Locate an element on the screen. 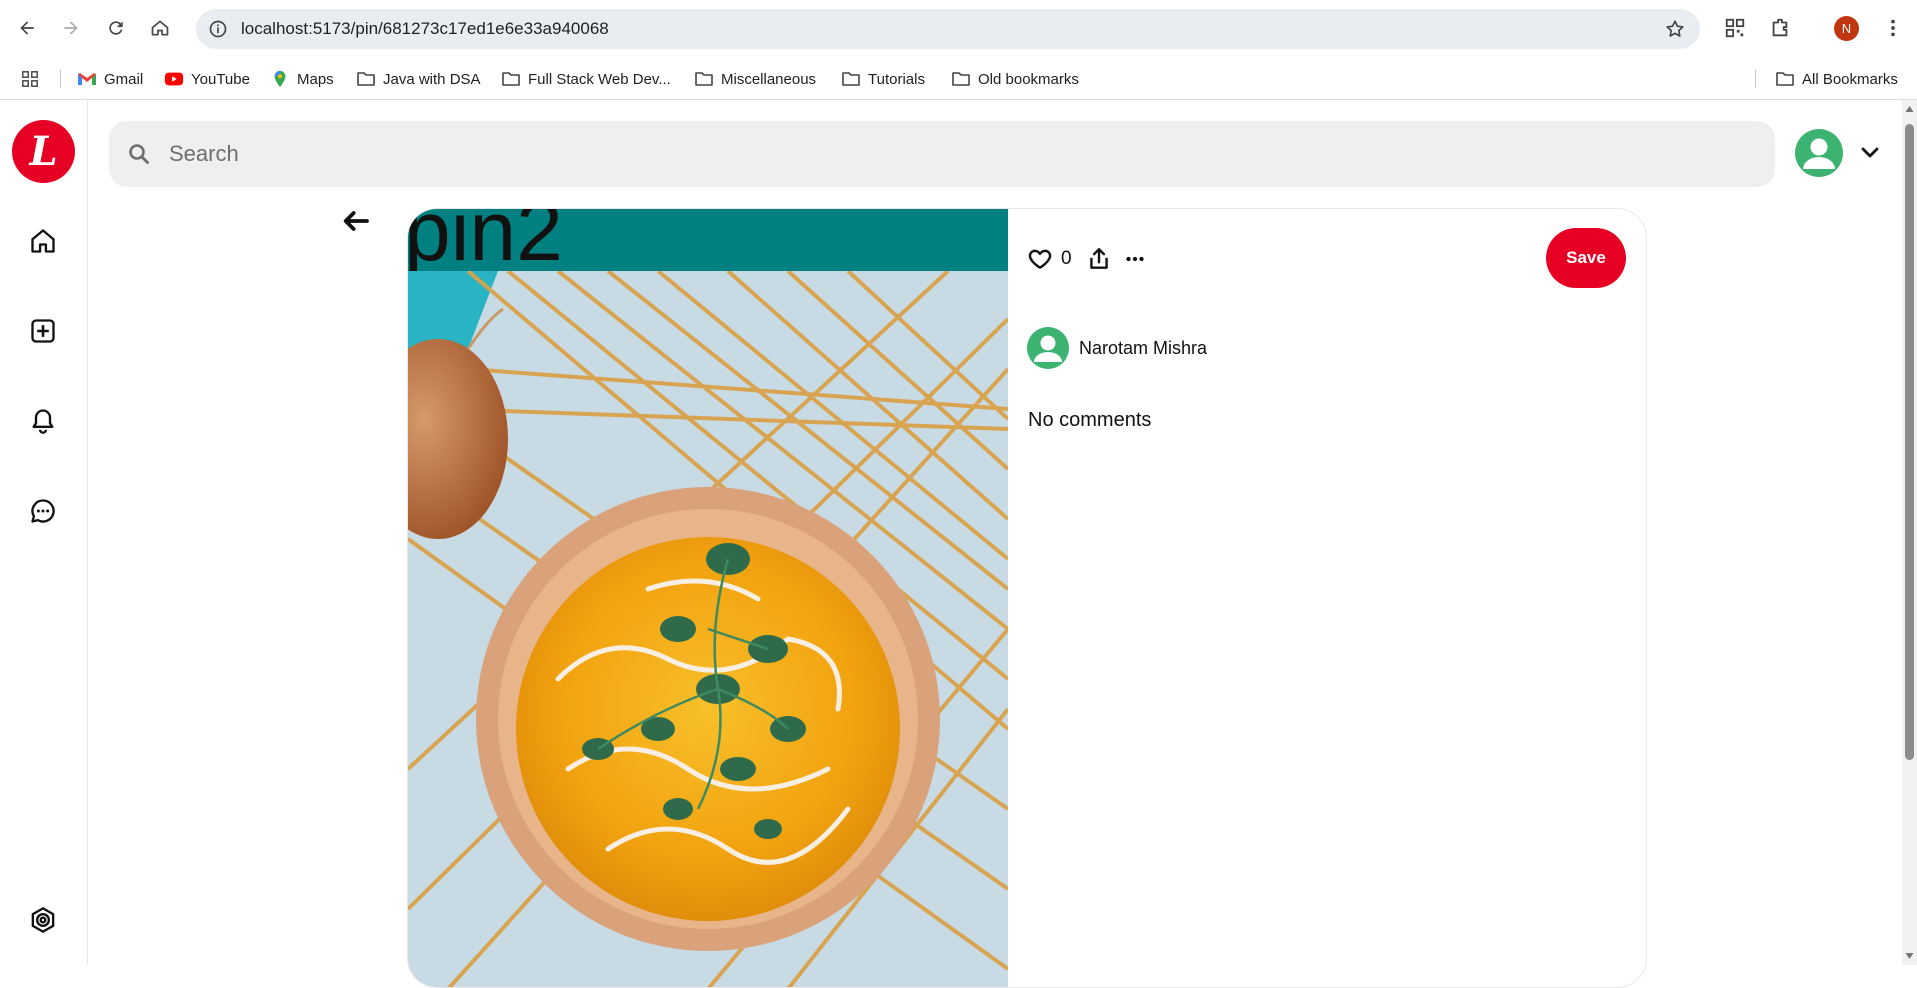 This screenshot has width=1917, height=988. gmail-icon is located at coordinates (87, 79).